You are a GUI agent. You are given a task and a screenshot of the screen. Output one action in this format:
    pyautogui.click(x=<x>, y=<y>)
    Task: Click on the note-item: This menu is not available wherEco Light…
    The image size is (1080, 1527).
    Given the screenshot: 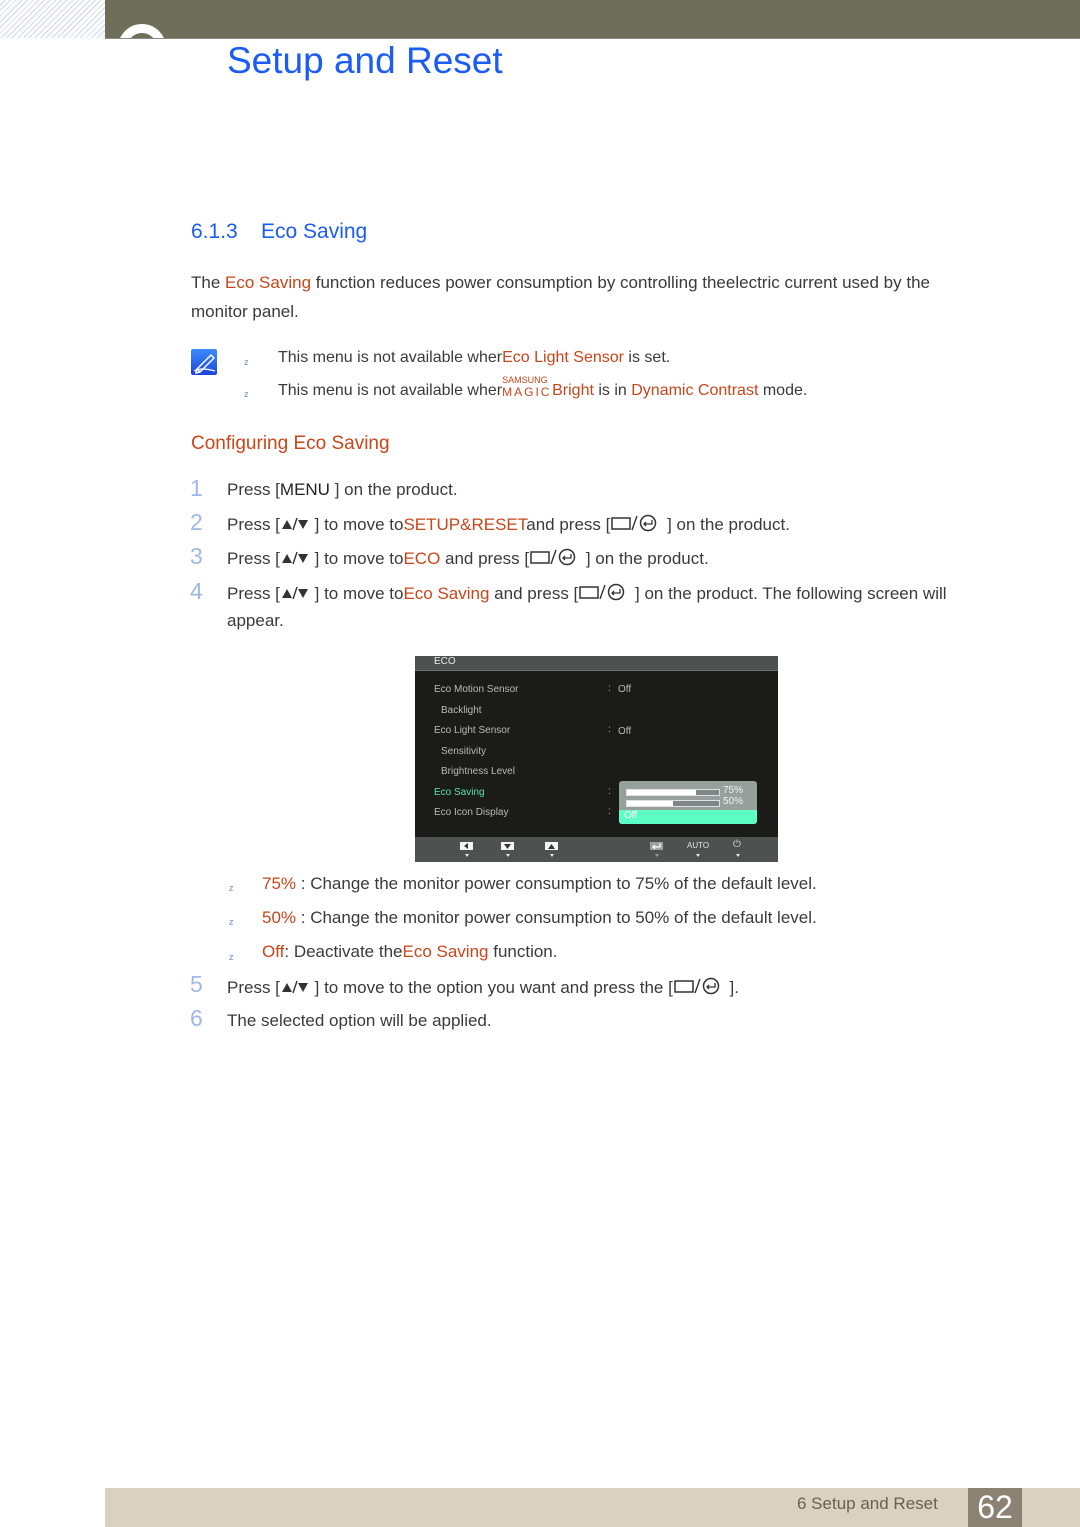 What is the action you would take?
    pyautogui.click(x=474, y=357)
    